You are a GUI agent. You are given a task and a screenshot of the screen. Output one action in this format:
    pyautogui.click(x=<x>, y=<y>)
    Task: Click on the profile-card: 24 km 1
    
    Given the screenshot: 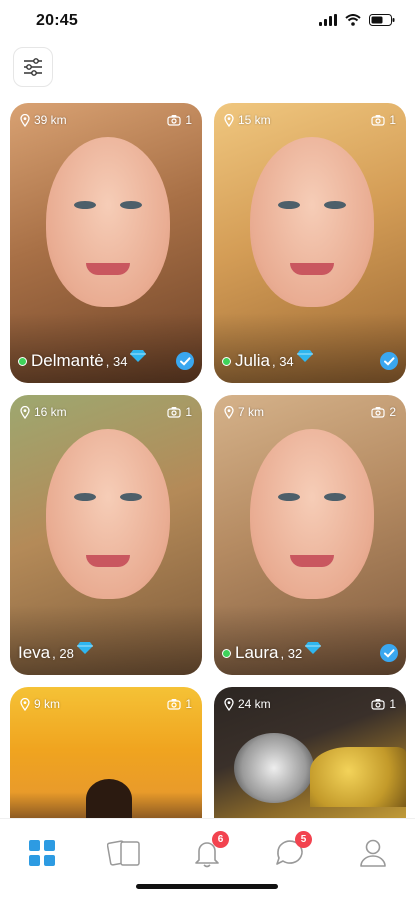 What is the action you would take?
    pyautogui.click(x=310, y=757)
    